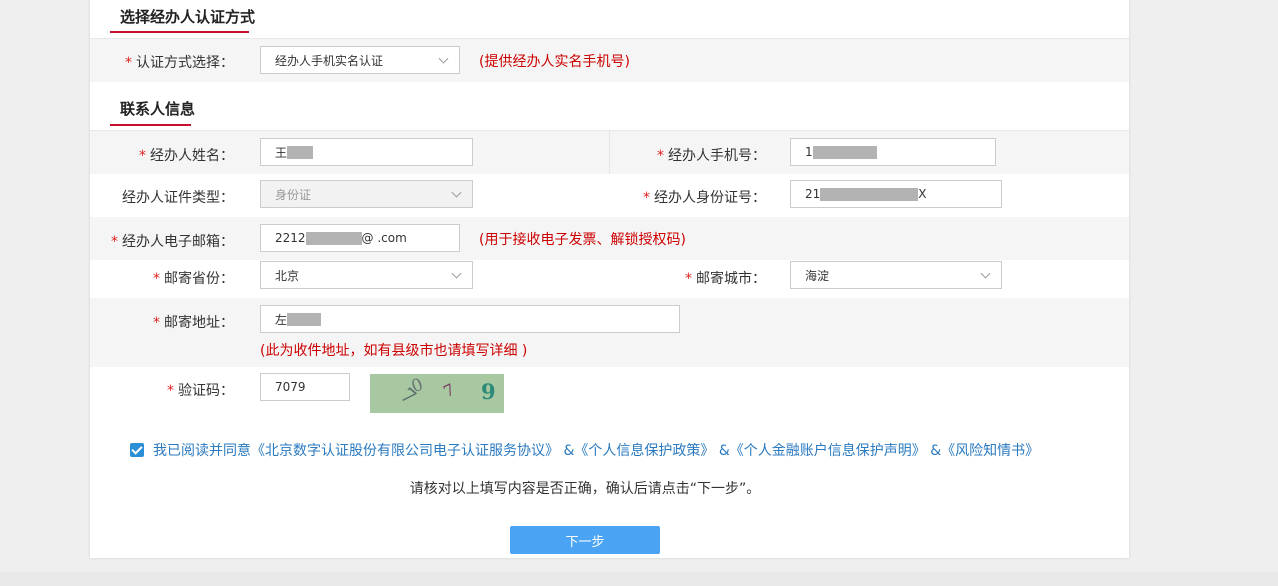 The height and width of the screenshot is (586, 1278). What do you see at coordinates (366, 194) in the screenshot?
I see `id-type-select: 身份证` at bounding box center [366, 194].